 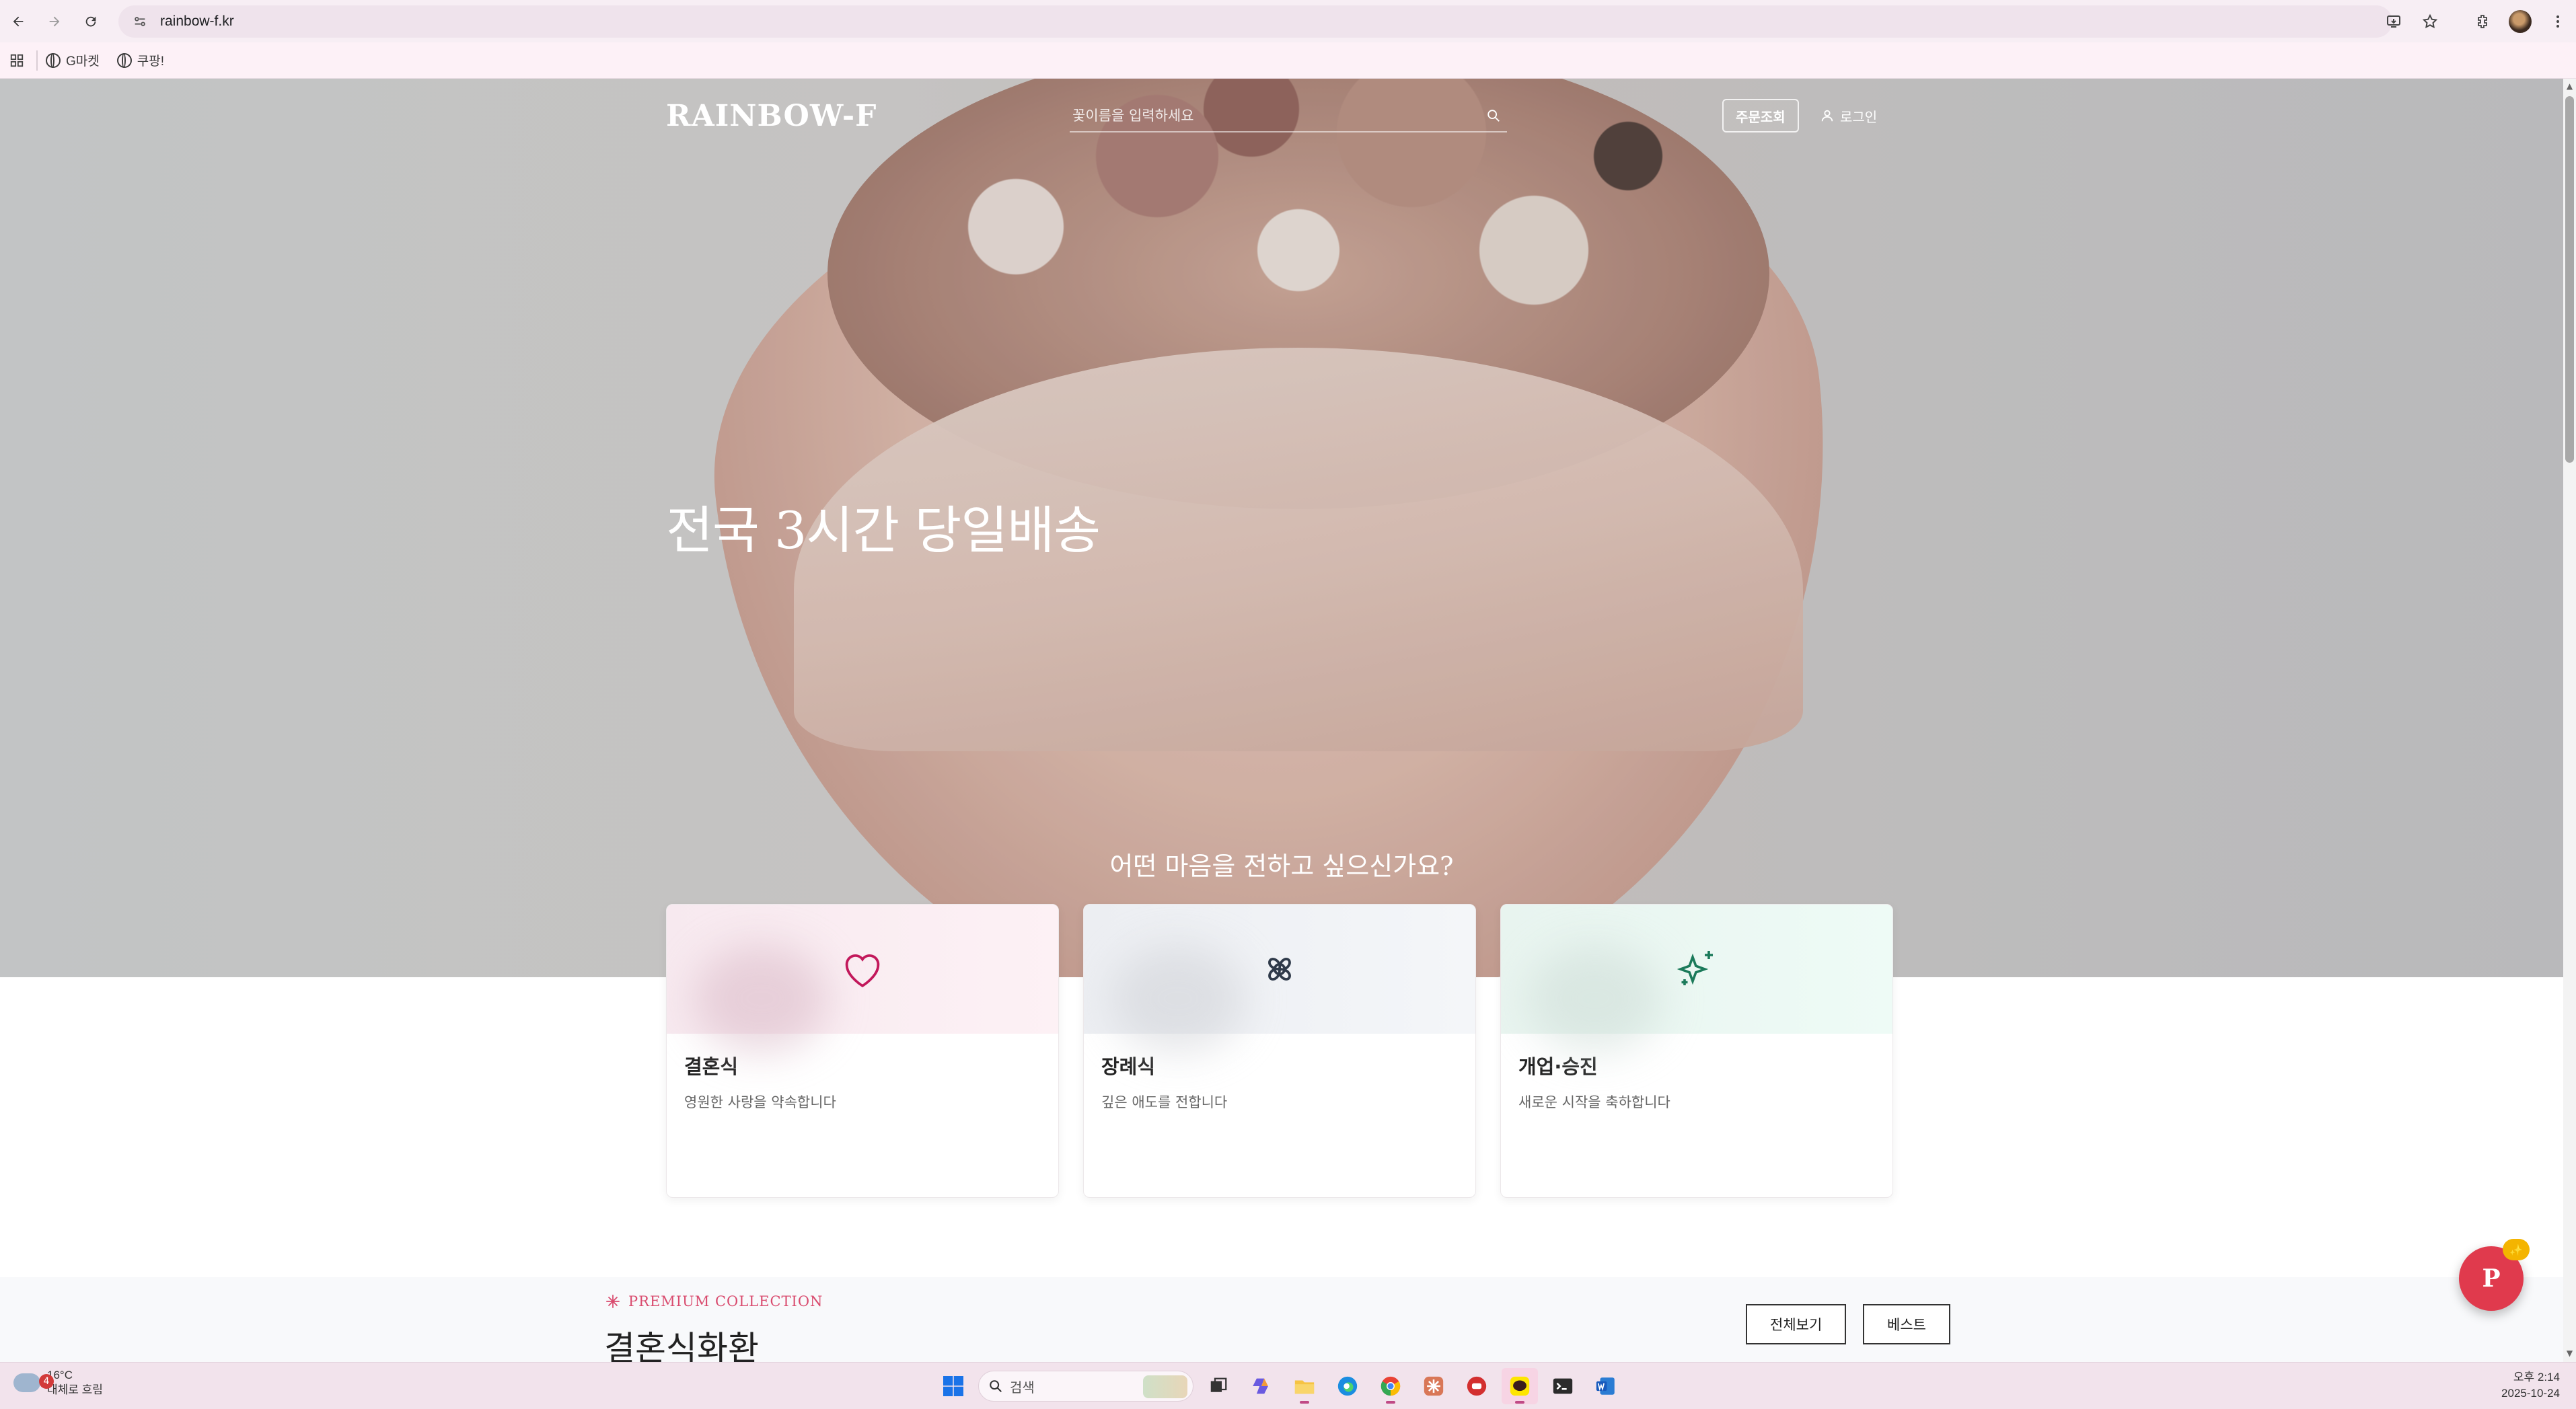 What do you see at coordinates (1827, 115) in the screenshot?
I see `user-icon` at bounding box center [1827, 115].